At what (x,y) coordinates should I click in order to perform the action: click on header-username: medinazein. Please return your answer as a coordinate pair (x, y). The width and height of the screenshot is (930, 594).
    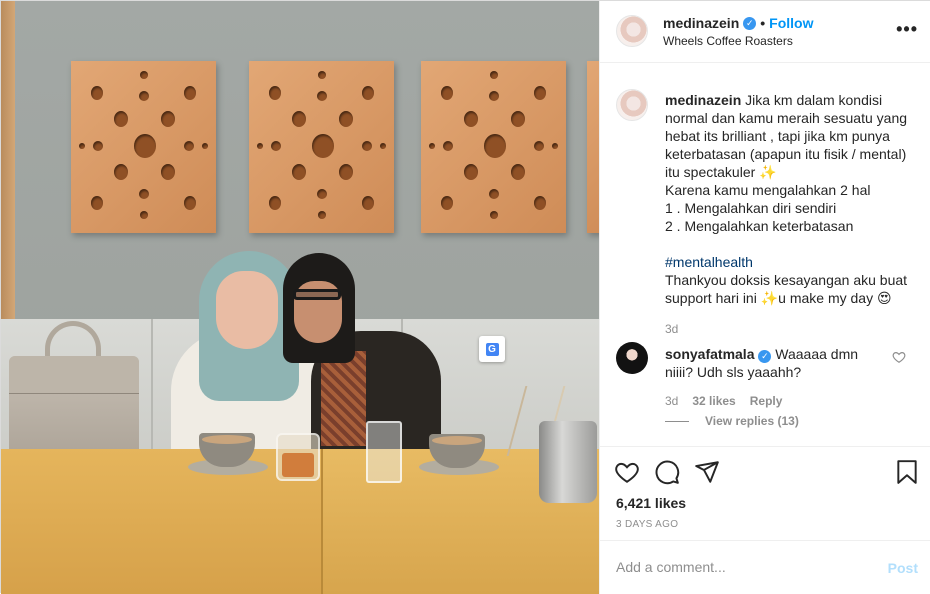
    Looking at the image, I should click on (701, 23).